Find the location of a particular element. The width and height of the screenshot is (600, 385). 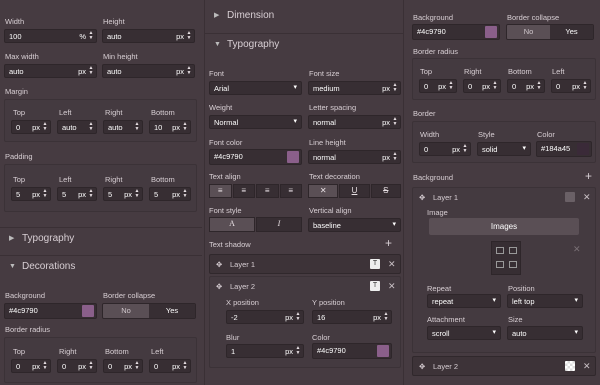

y-position-label: Y position is located at coordinates (328, 302).